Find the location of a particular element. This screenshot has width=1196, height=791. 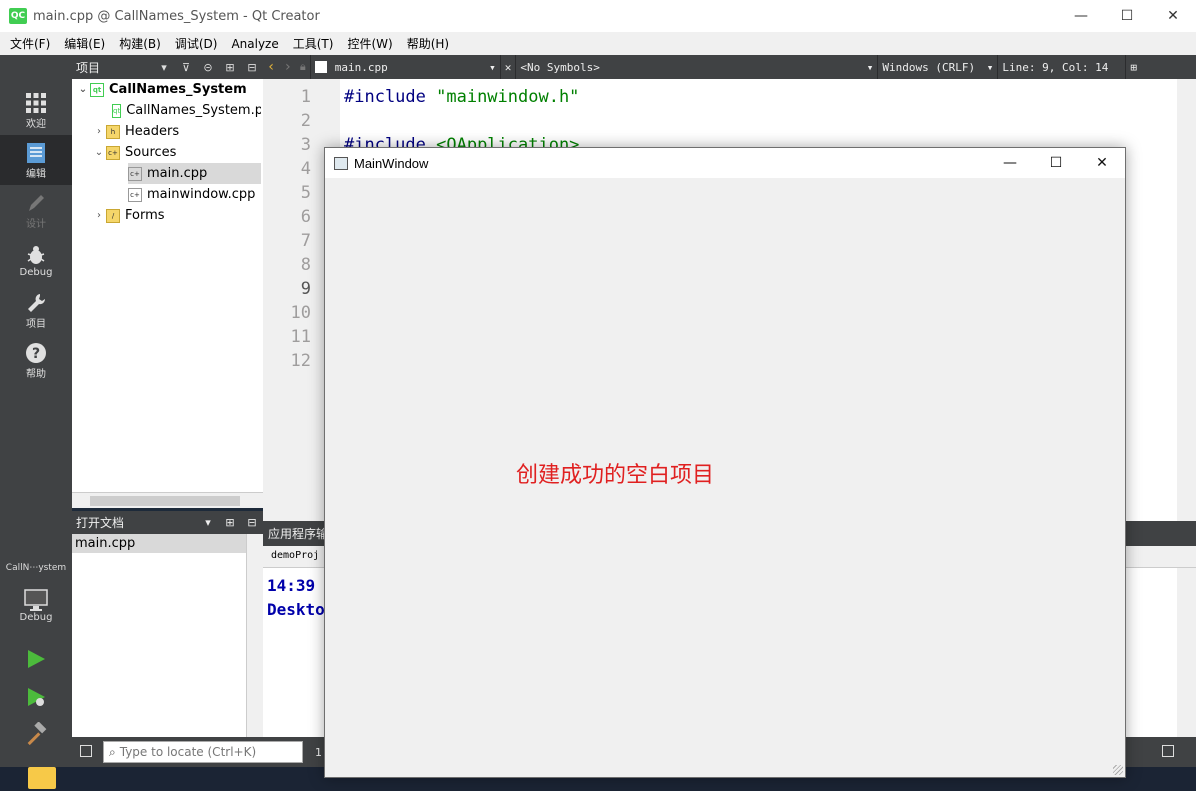

open-docs-title: 打开文档 is located at coordinates (136, 522).